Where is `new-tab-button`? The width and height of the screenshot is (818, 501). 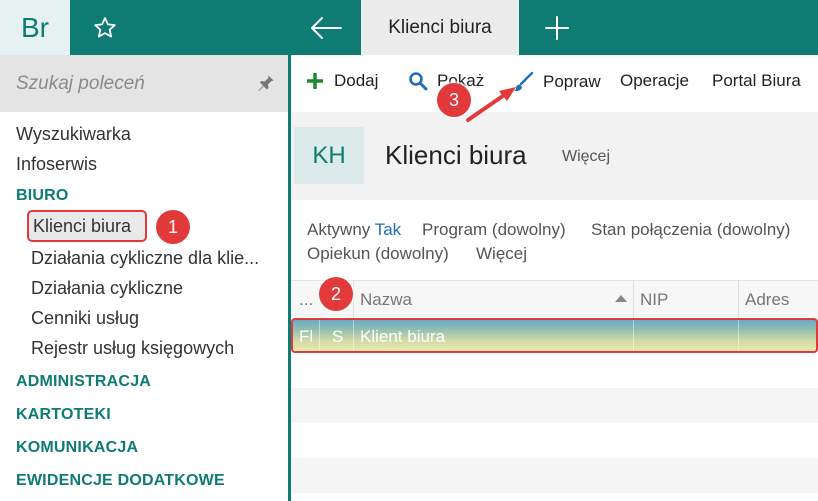 new-tab-button is located at coordinates (556, 27).